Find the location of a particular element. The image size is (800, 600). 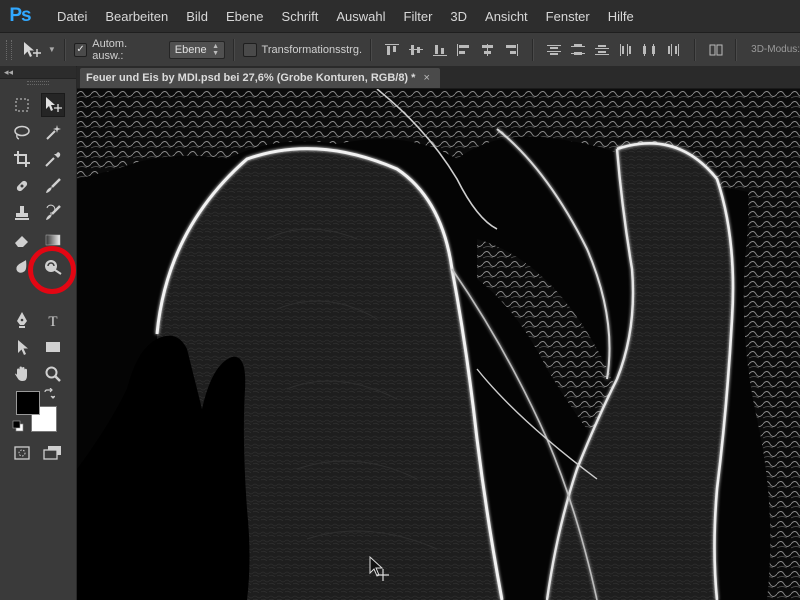

align-top-edges-icon is located at coordinates (392, 50).